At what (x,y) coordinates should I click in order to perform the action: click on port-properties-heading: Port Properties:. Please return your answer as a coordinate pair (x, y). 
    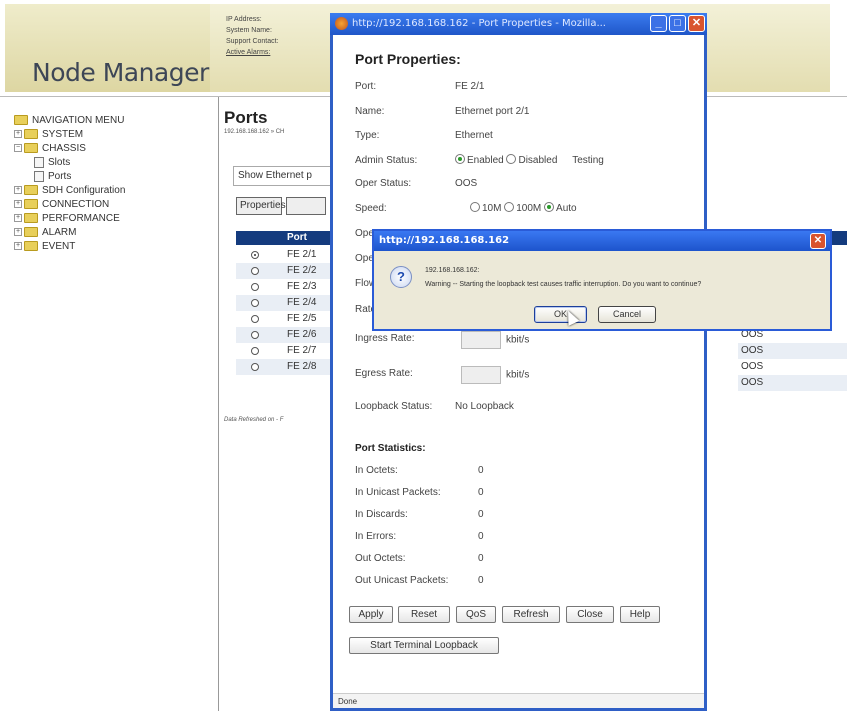
    Looking at the image, I should click on (408, 59).